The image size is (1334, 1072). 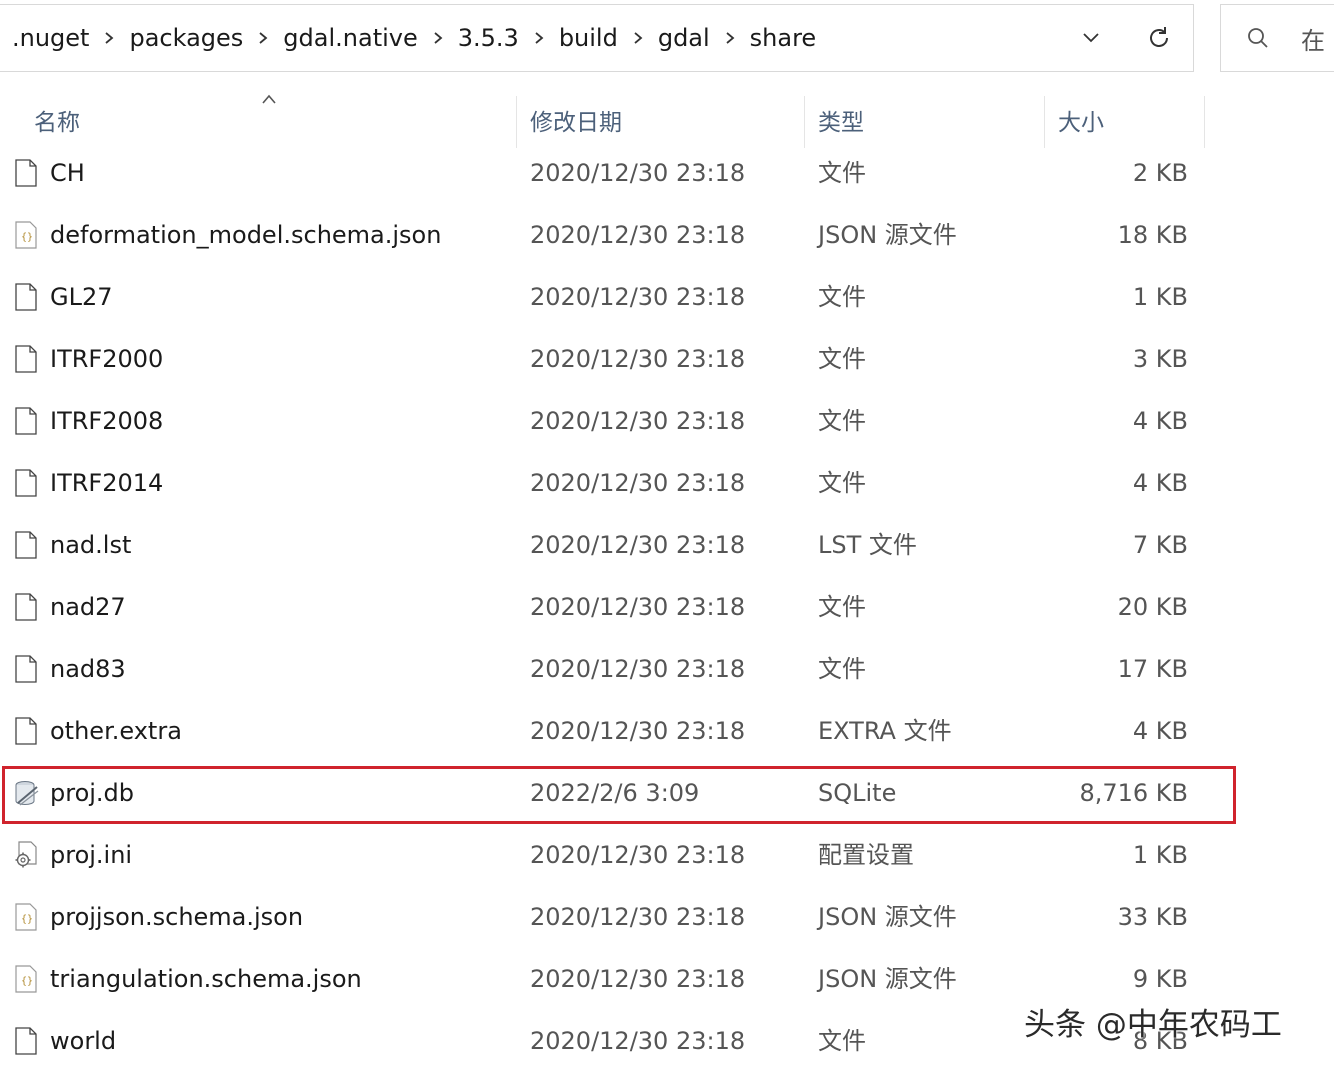 What do you see at coordinates (83, 1041) in the screenshot?
I see `file-name: world` at bounding box center [83, 1041].